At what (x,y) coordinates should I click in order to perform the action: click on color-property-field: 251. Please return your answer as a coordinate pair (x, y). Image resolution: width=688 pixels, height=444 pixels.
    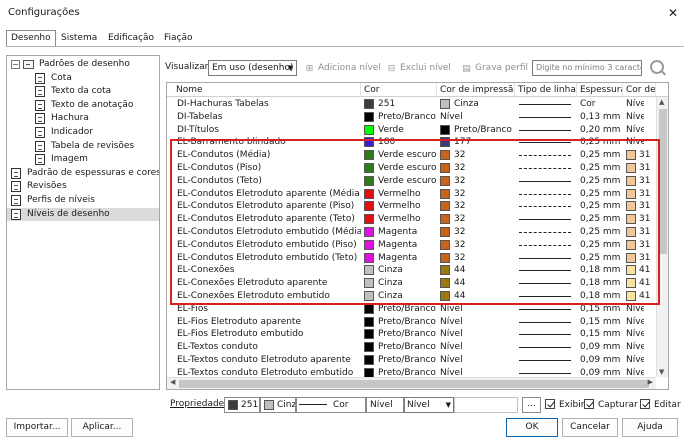
    Looking at the image, I should click on (242, 405).